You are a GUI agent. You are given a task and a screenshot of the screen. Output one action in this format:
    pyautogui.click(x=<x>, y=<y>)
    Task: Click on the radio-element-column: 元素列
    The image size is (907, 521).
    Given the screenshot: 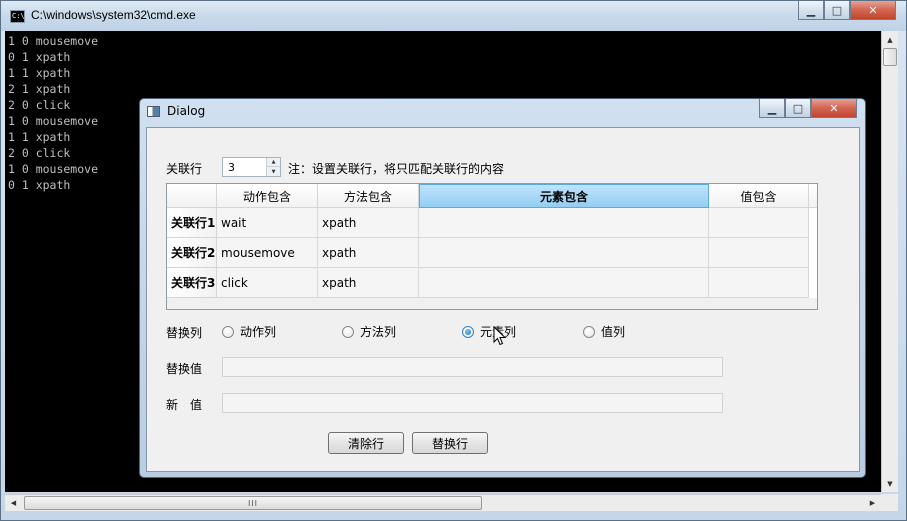 What is the action you would take?
    pyautogui.click(x=489, y=331)
    